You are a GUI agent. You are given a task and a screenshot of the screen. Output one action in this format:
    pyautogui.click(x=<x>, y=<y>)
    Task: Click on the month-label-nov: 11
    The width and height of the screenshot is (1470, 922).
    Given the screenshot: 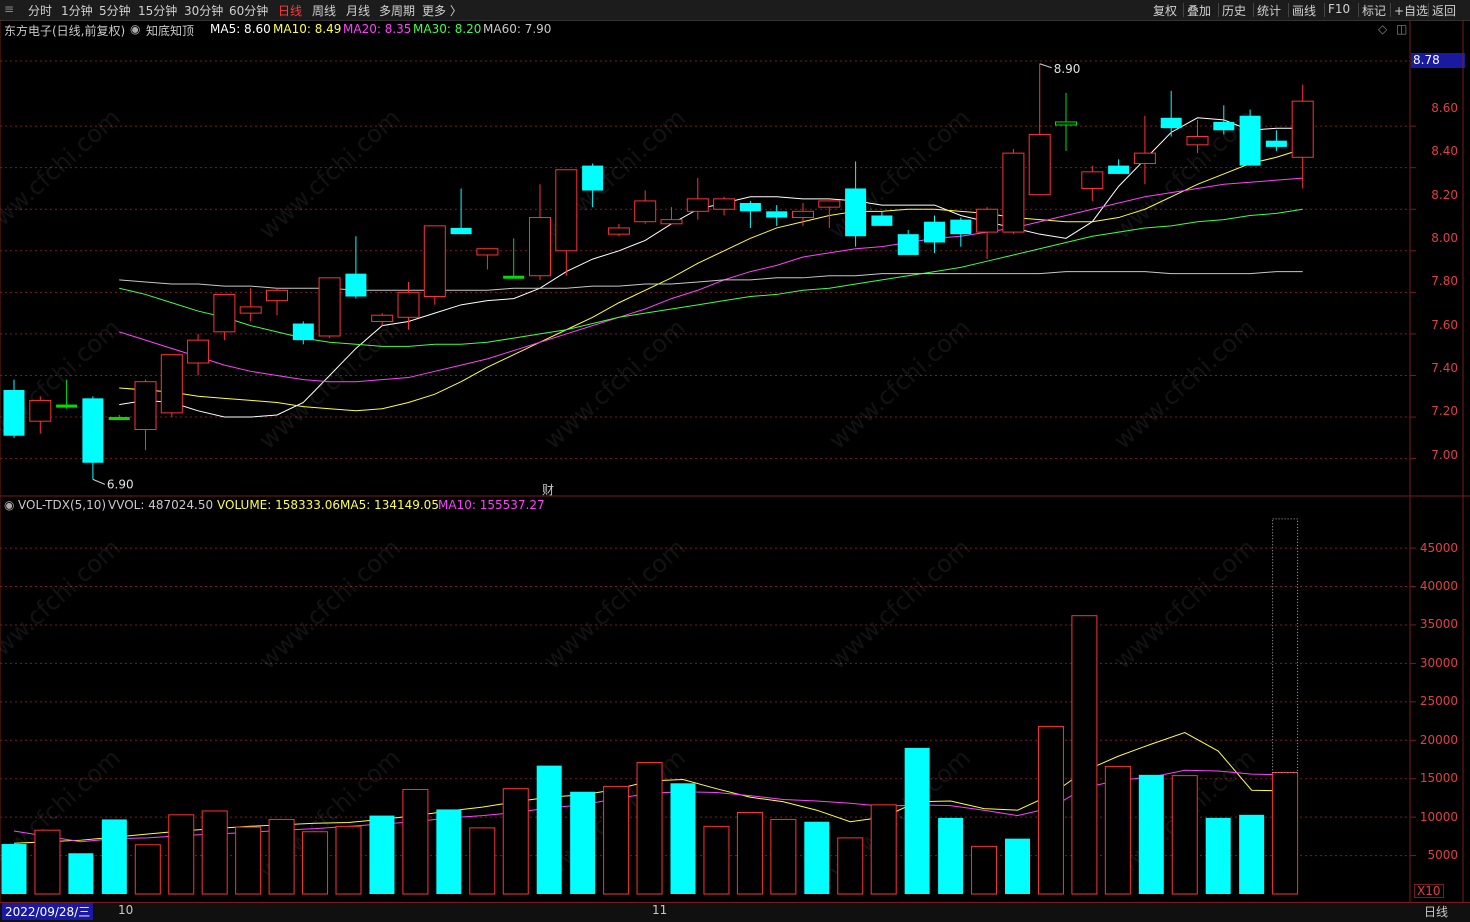 What is the action you would take?
    pyautogui.click(x=660, y=910)
    